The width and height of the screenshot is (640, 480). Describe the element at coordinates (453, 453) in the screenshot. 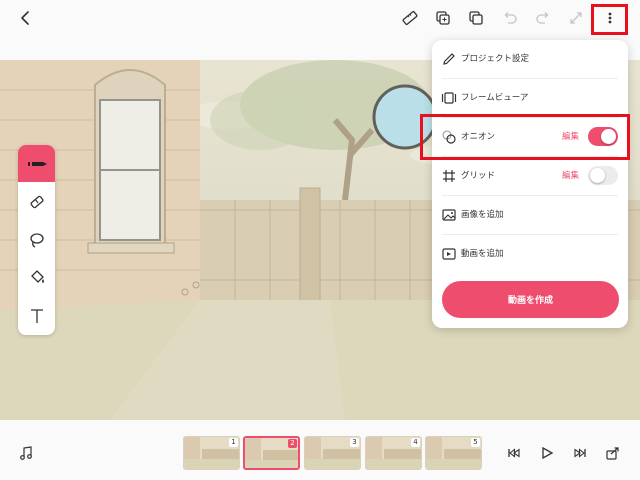

I see `frame-thumbnail: 5` at that location.